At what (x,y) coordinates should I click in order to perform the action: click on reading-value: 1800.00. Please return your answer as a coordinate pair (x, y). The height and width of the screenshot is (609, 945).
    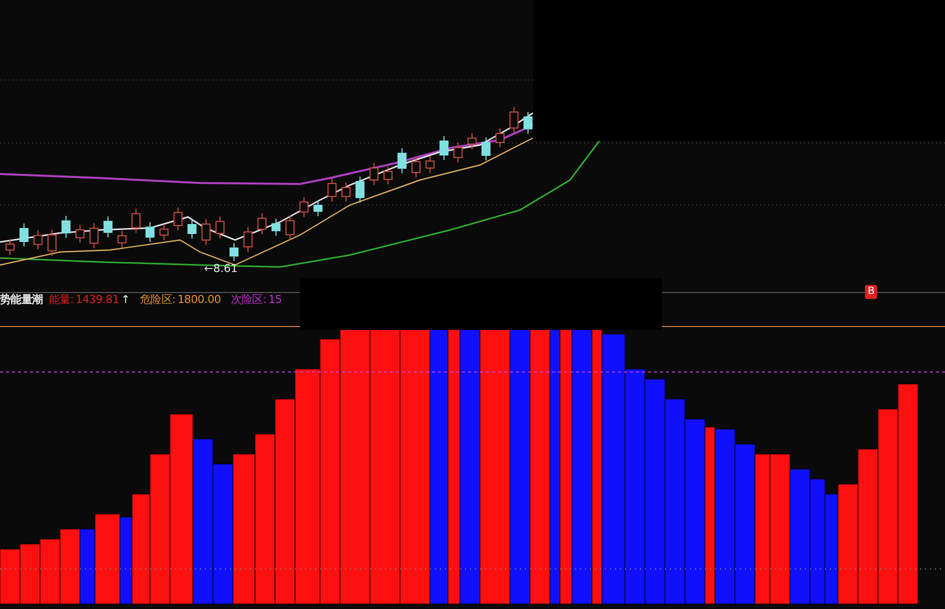
    Looking at the image, I should click on (199, 300).